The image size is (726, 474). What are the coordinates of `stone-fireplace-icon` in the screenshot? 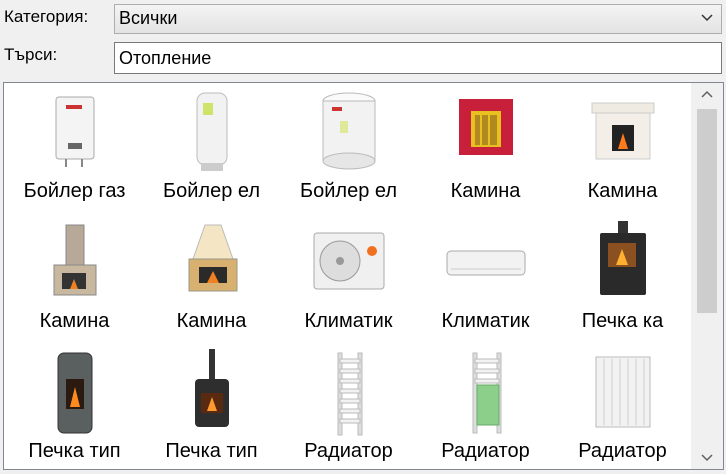 It's located at (74, 264).